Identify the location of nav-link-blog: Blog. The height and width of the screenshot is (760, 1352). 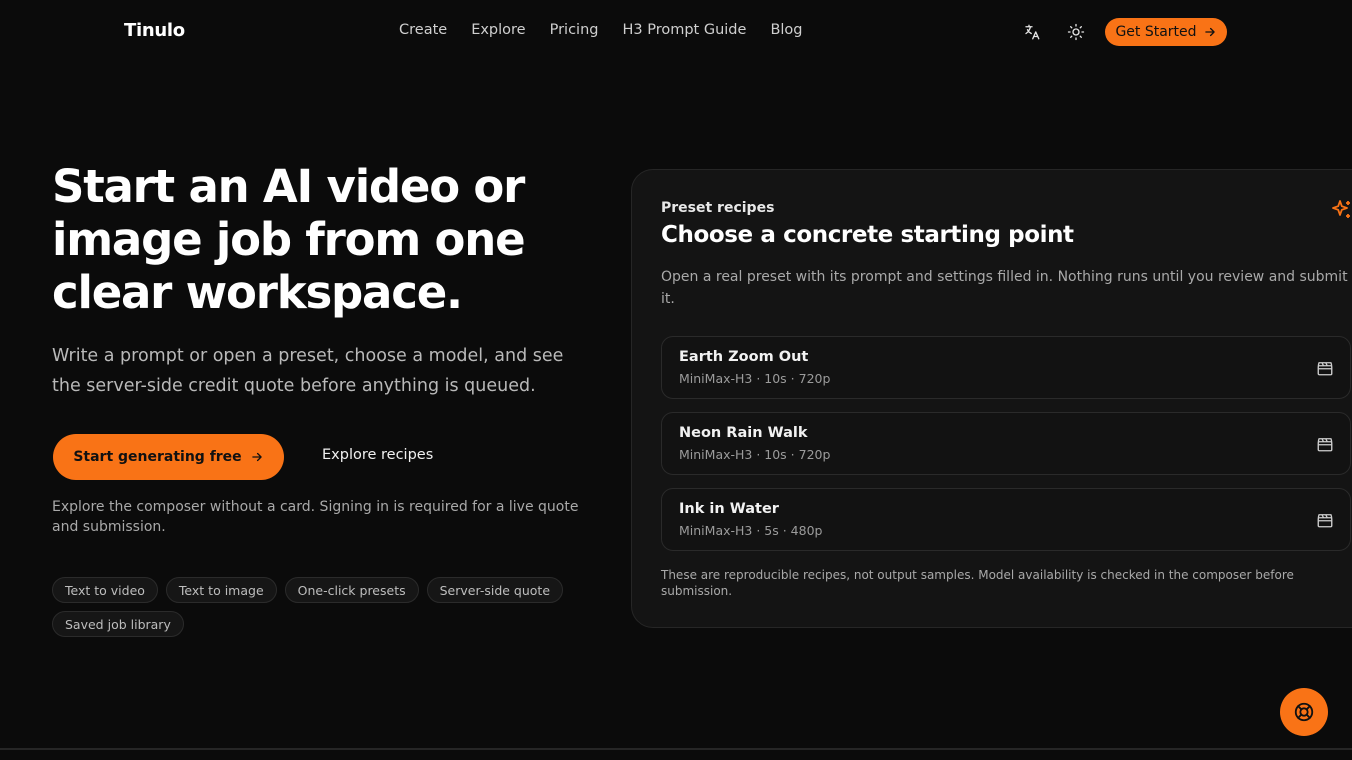
(786, 30).